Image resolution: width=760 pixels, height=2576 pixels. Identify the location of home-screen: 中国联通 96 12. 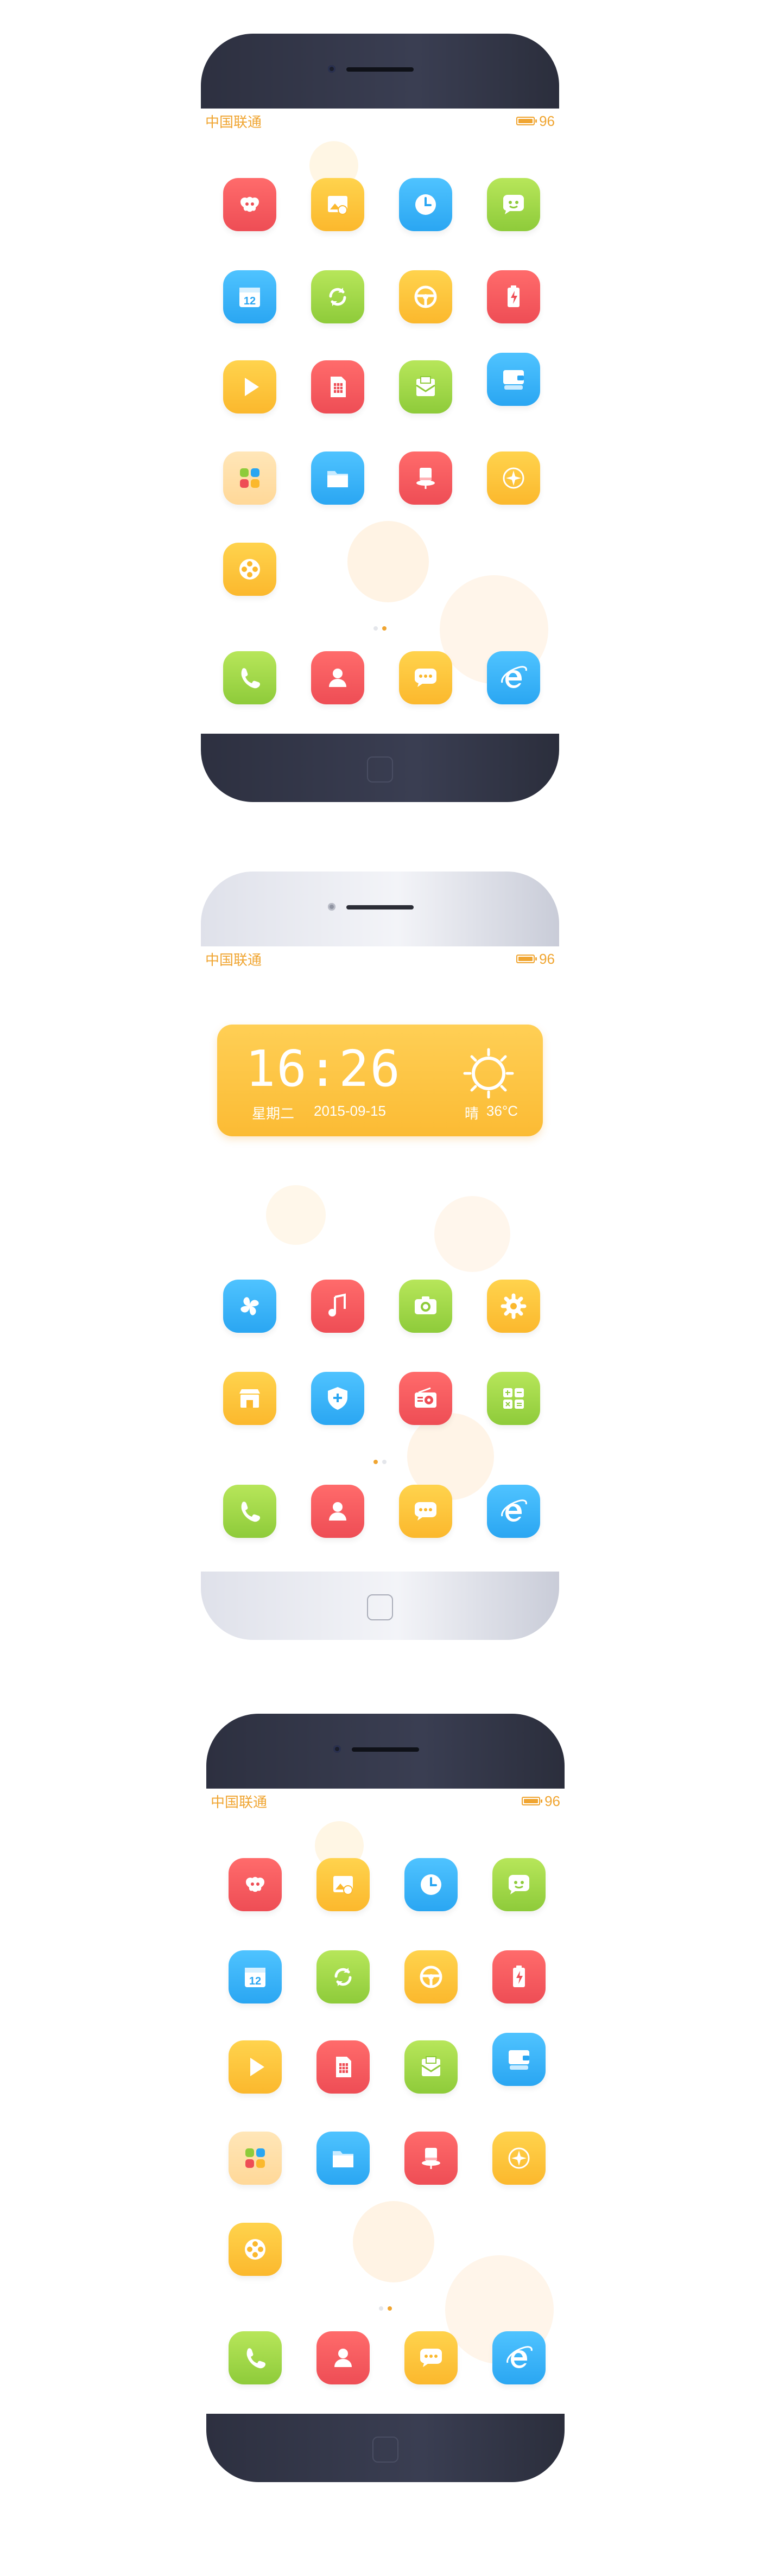
(385, 2102).